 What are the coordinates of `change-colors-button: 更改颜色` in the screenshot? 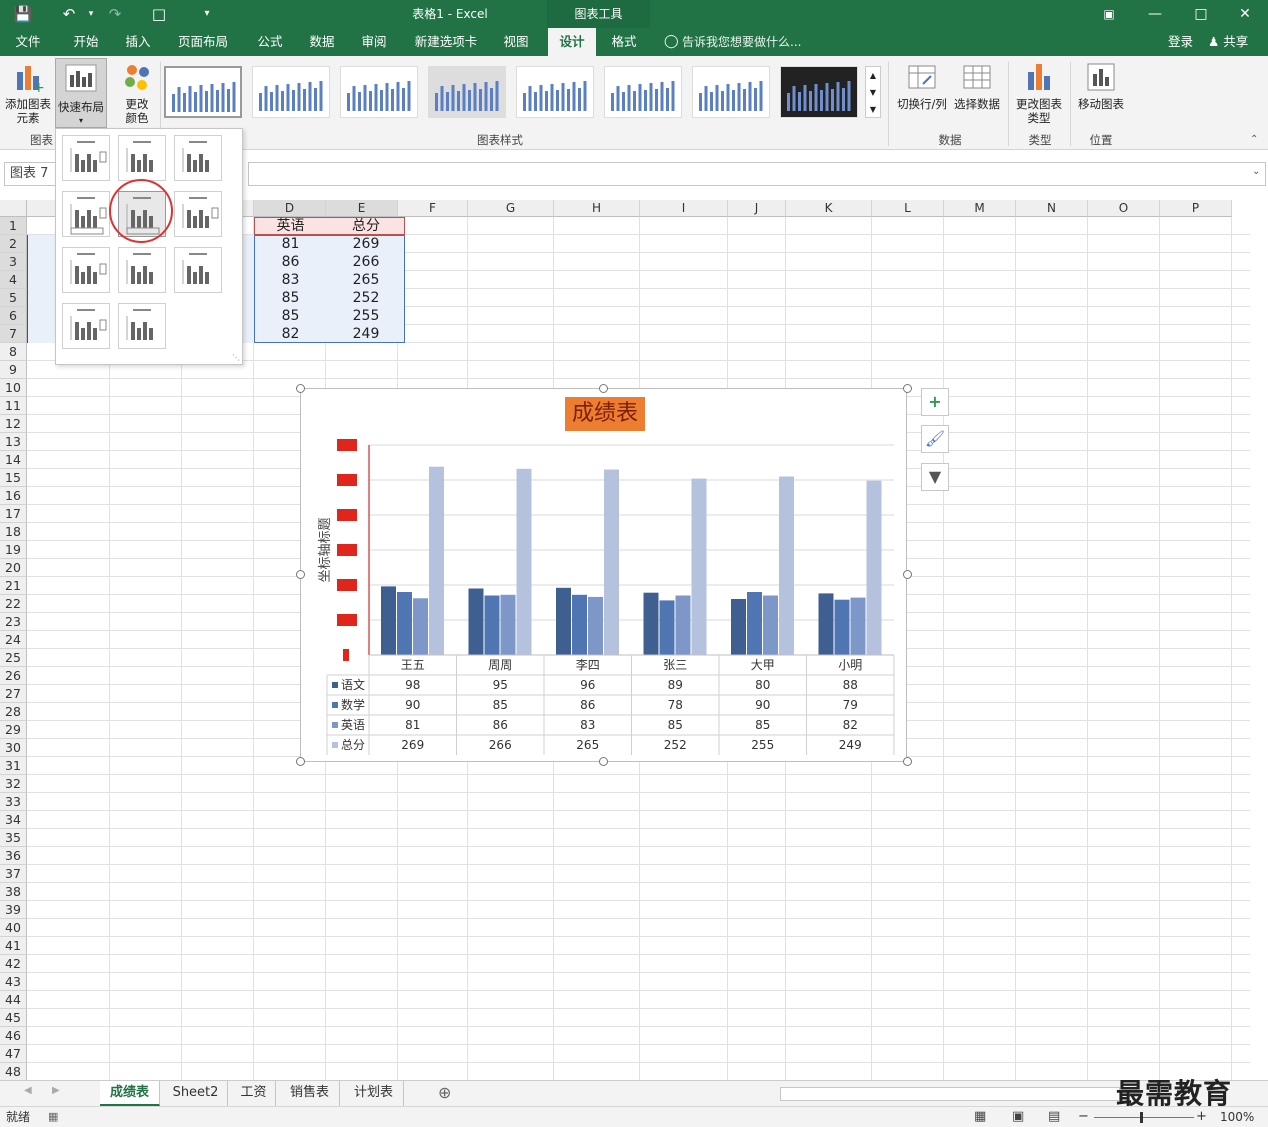 It's located at (137, 92).